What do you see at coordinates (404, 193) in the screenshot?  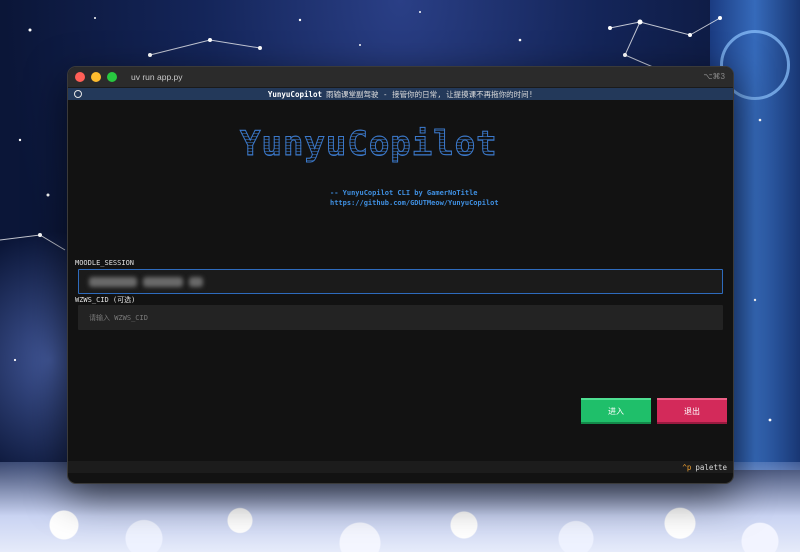 I see `credit-author: -- YunyuCopilot CLI by GamerNoTitle` at bounding box center [404, 193].